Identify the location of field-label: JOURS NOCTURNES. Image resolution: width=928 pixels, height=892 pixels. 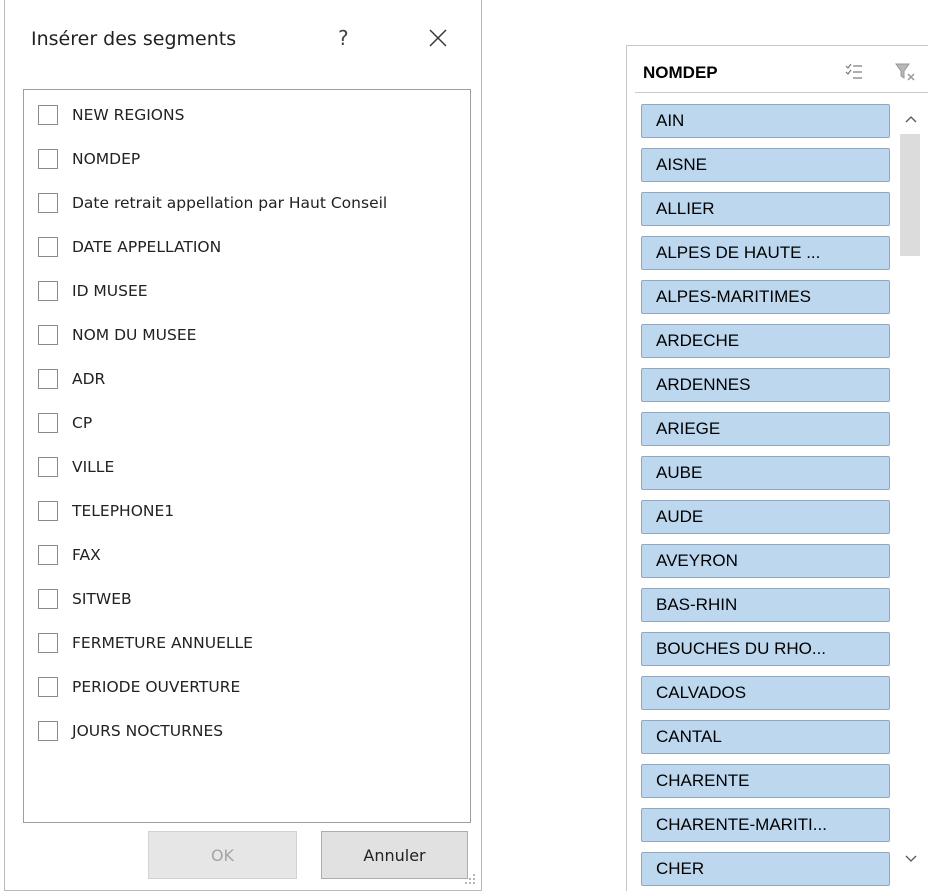
(148, 731).